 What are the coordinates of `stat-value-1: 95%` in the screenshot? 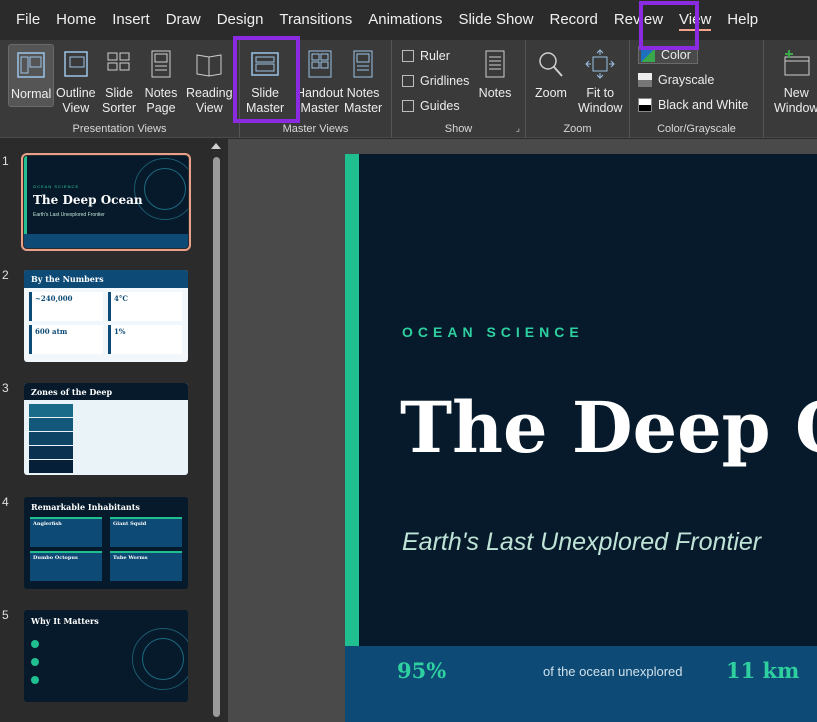 It's located at (421, 670).